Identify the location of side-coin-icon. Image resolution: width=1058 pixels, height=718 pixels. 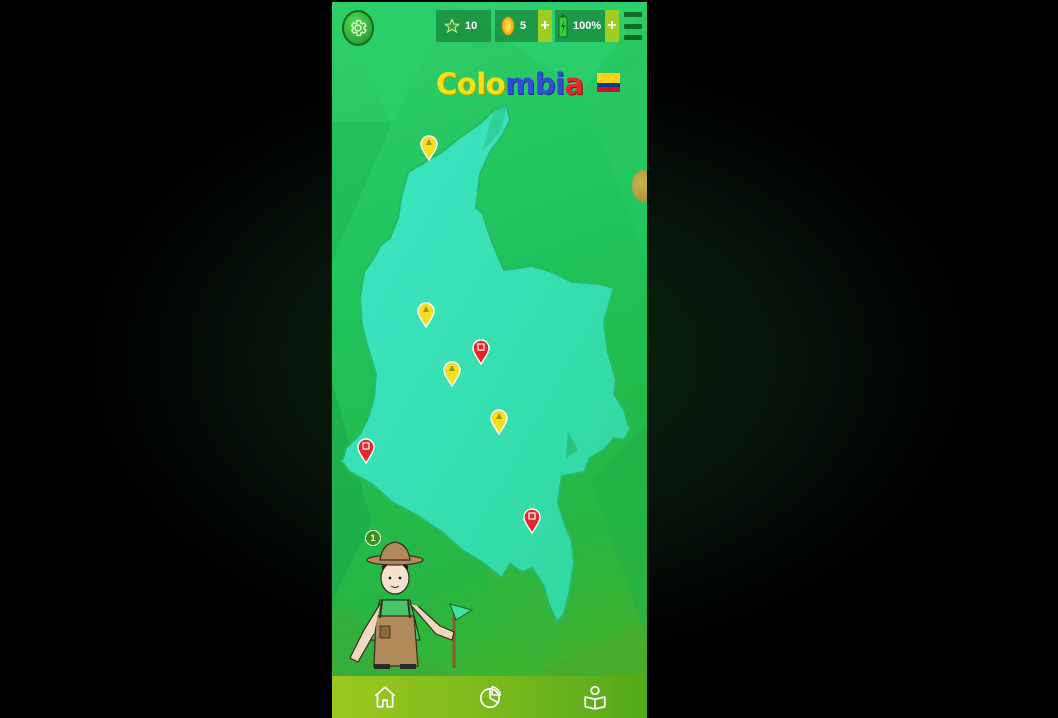
(639, 186).